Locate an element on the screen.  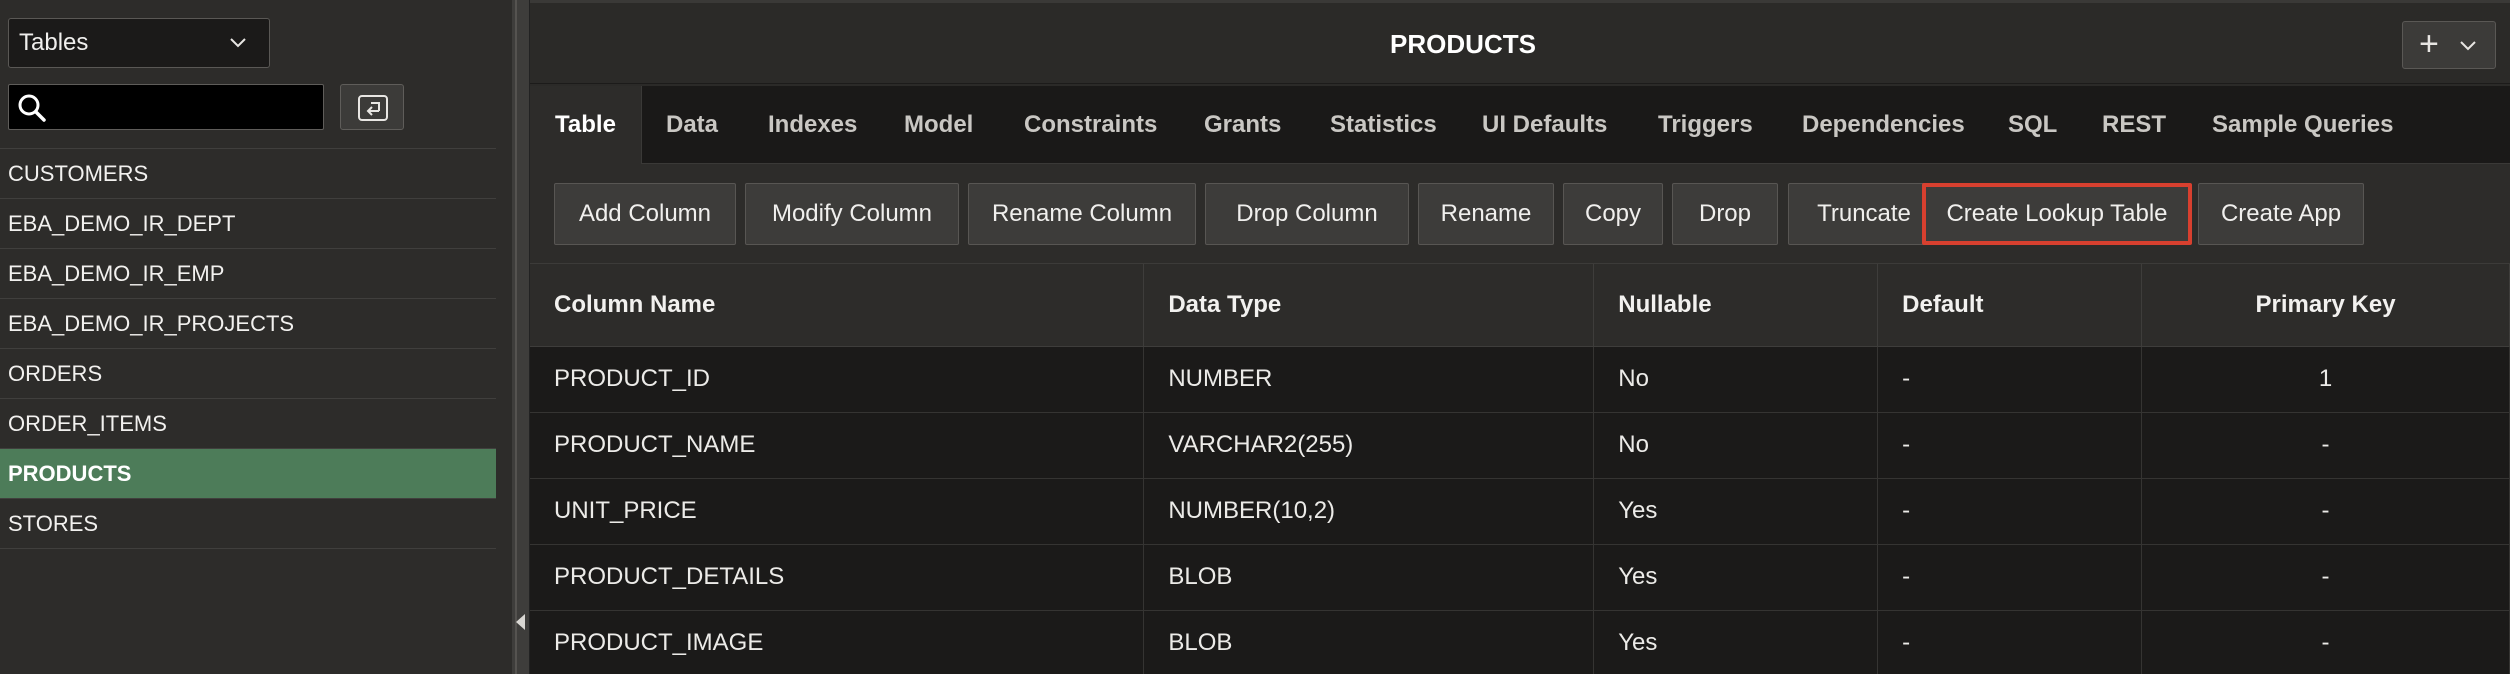
column-header-default: Default is located at coordinates (2010, 305).